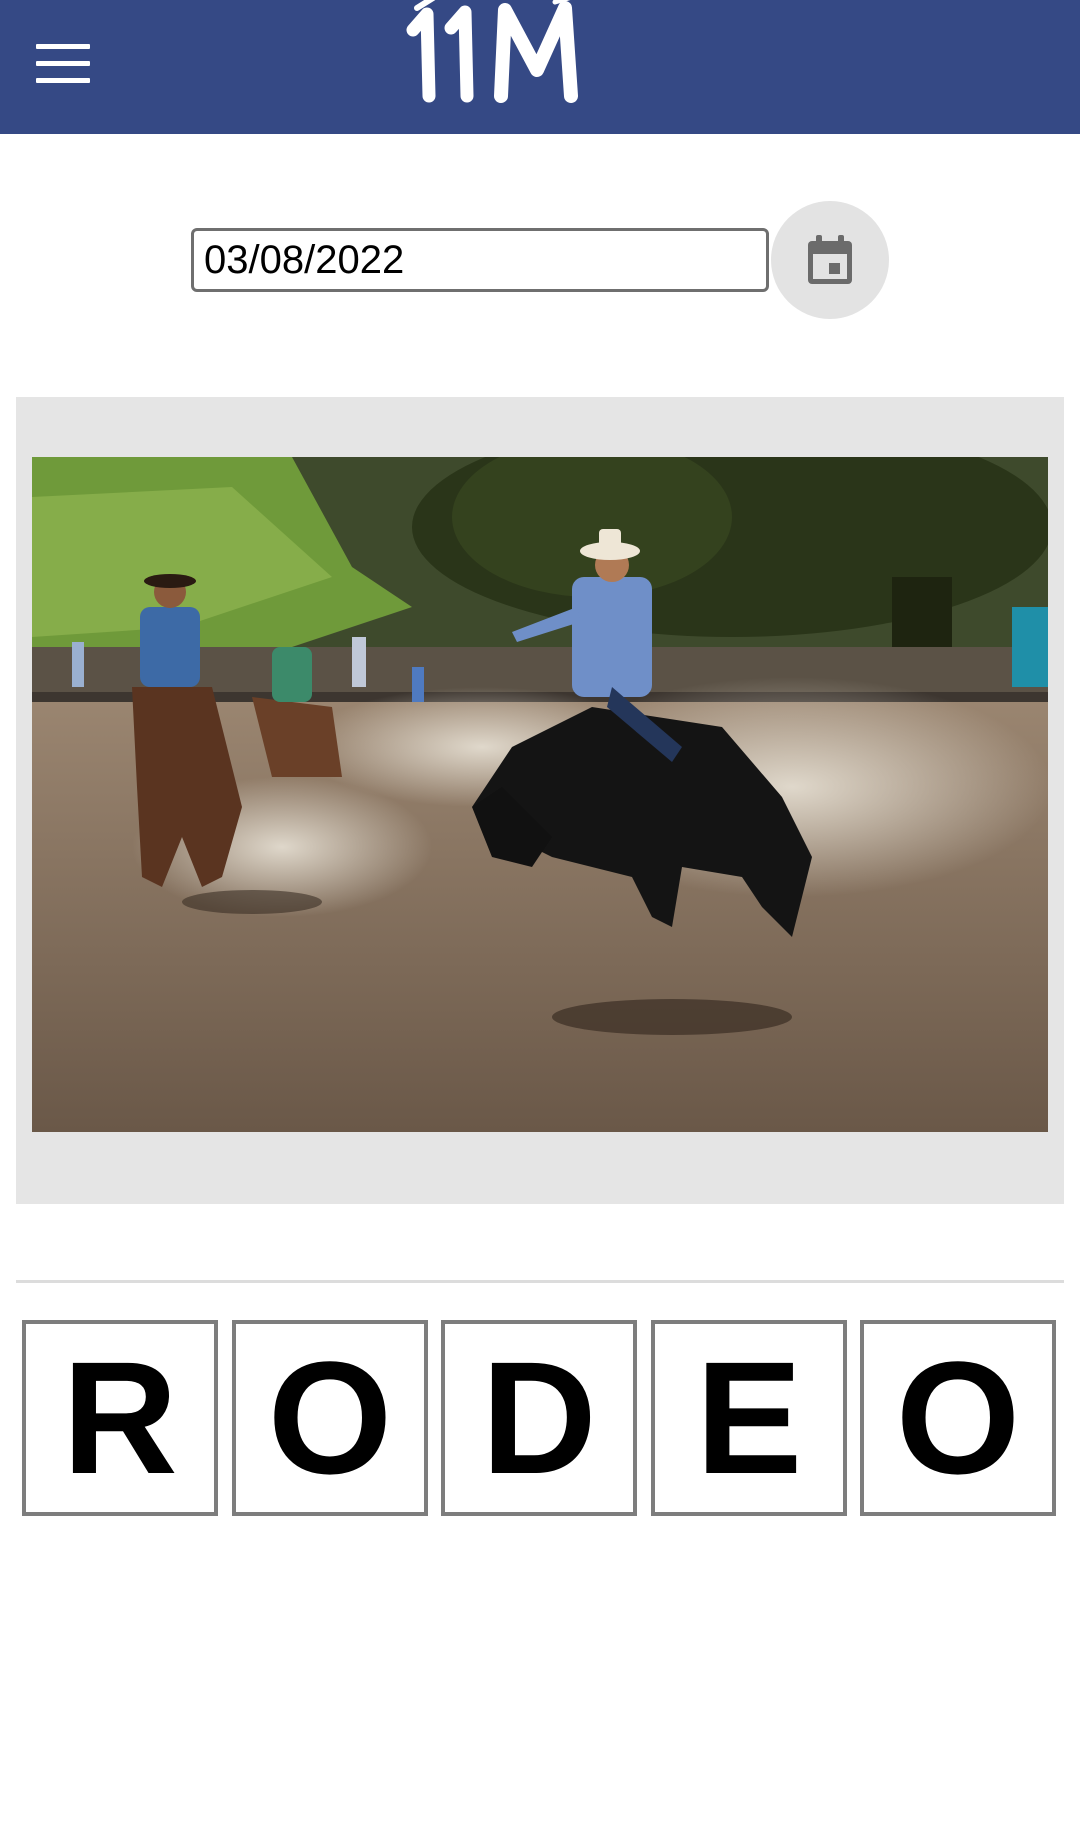  Describe the element at coordinates (120, 1418) in the screenshot. I see `letter-tile: R` at that location.